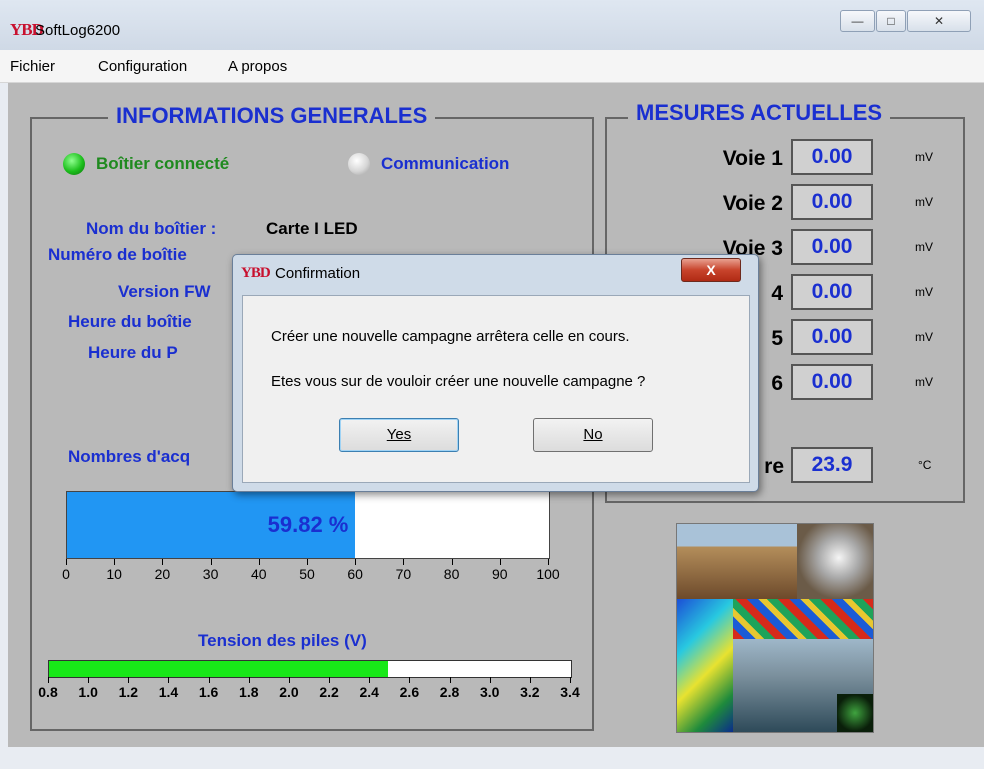 Image resolution: width=984 pixels, height=769 pixels. Describe the element at coordinates (78, 30) in the screenshot. I see `window-title: SoftLog6200` at that location.